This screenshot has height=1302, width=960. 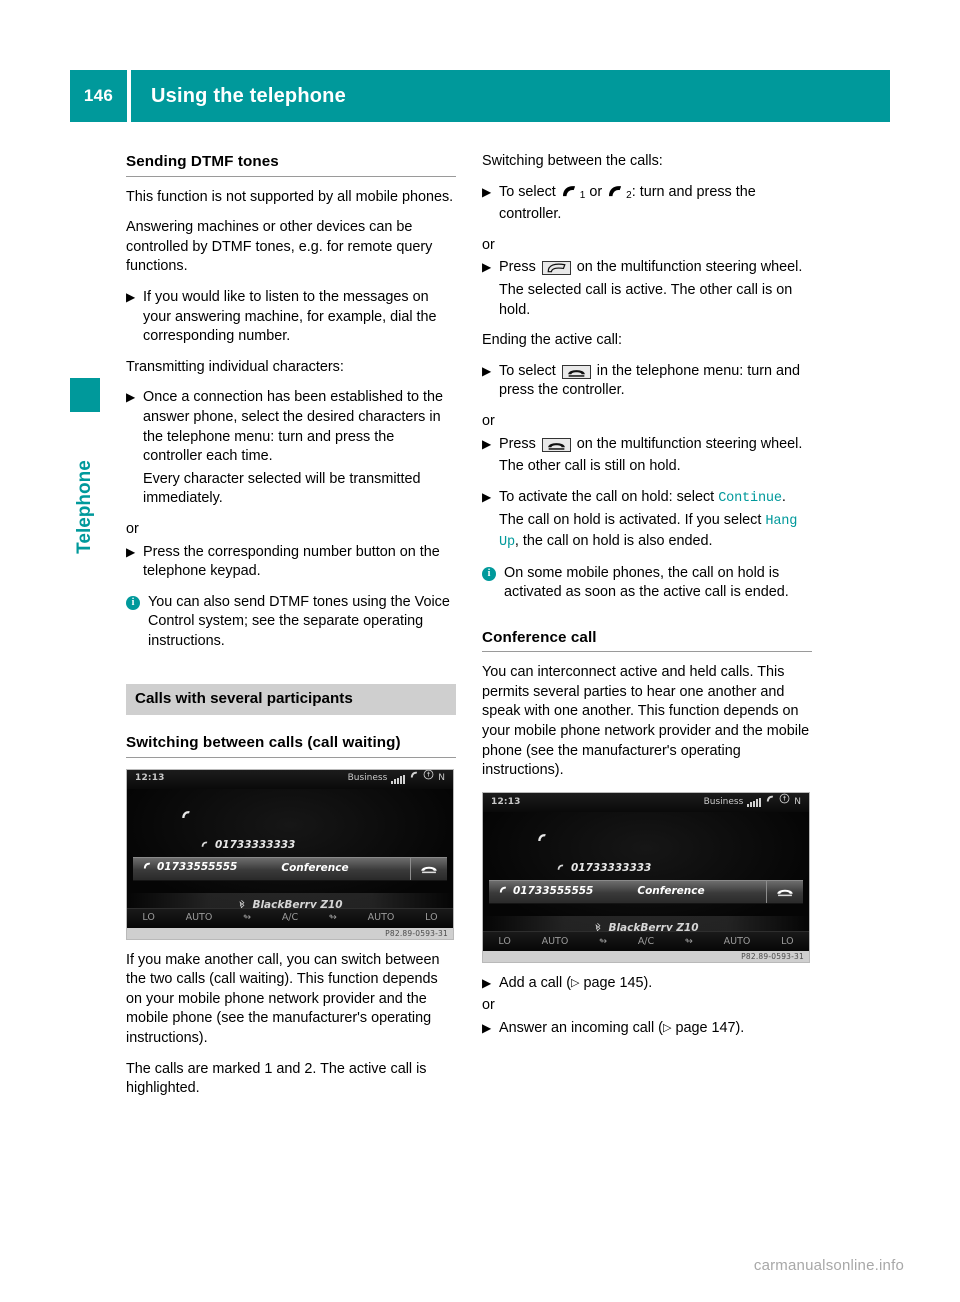 What do you see at coordinates (784, 802) in the screenshot?
I see `mute-circle-icon` at bounding box center [784, 802].